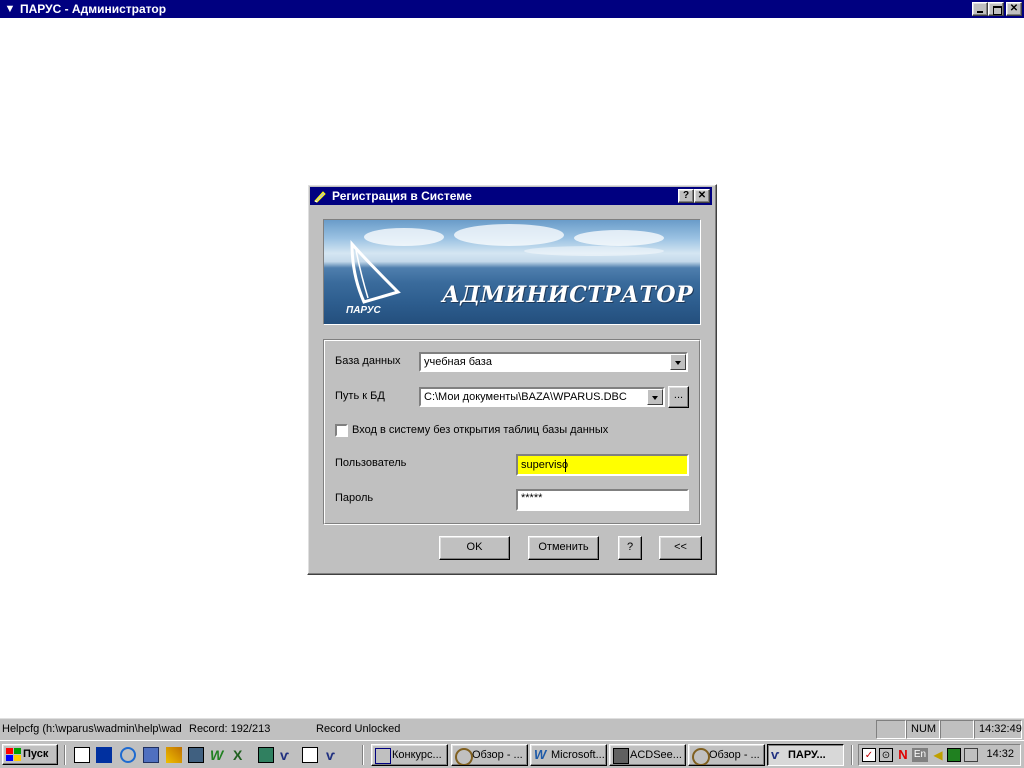 The image size is (1024, 768). What do you see at coordinates (375, 272) in the screenshot?
I see `sail-logo-icon` at bounding box center [375, 272].